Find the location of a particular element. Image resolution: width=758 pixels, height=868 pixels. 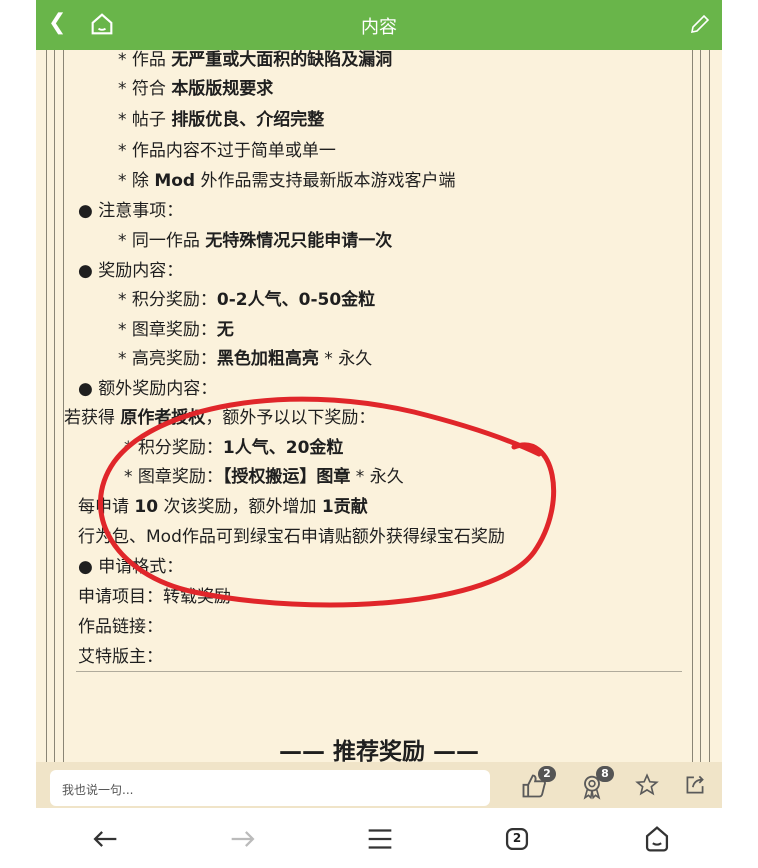

section-divider is located at coordinates (379, 671).